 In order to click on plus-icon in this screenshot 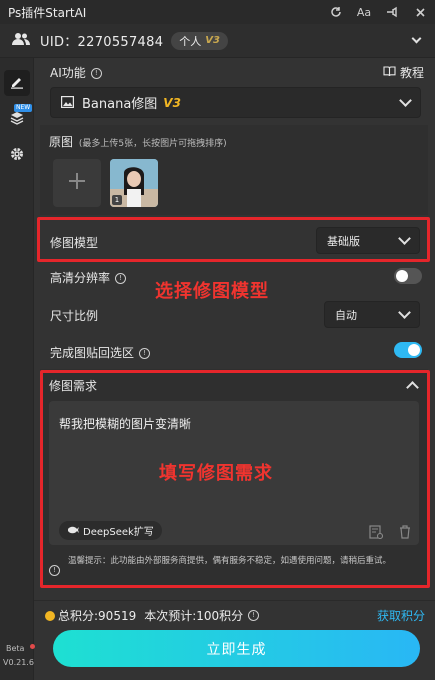, I will do `click(77, 183)`.